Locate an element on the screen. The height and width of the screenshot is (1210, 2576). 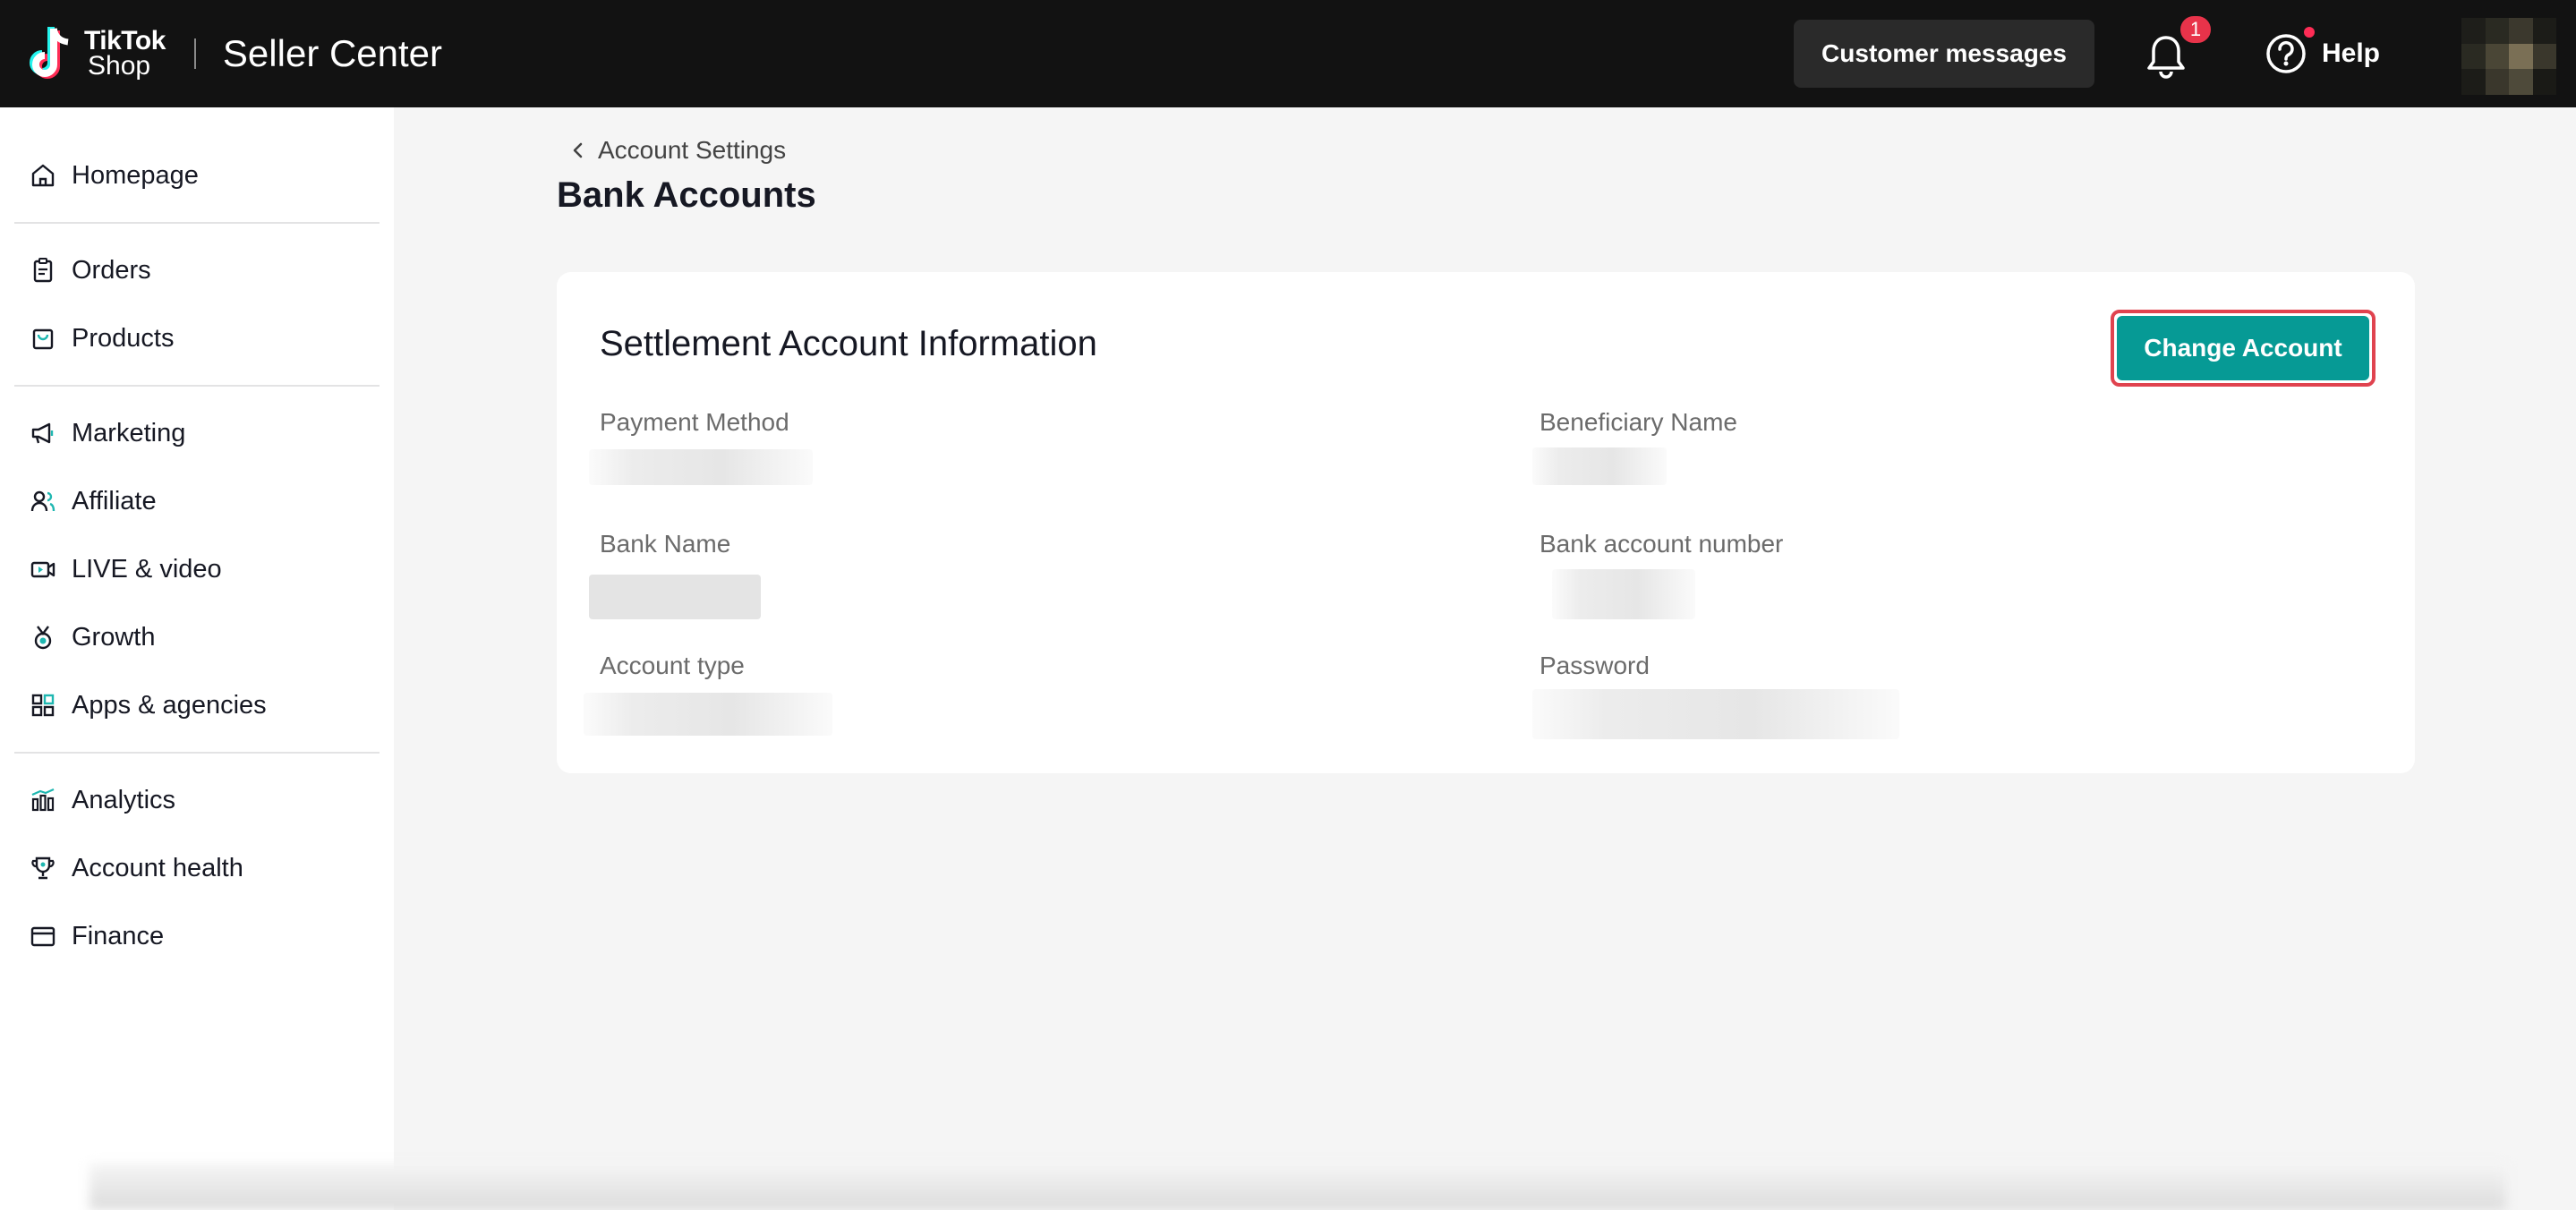
sidebar-item-affiliate: Affiliate is located at coordinates (197, 501).